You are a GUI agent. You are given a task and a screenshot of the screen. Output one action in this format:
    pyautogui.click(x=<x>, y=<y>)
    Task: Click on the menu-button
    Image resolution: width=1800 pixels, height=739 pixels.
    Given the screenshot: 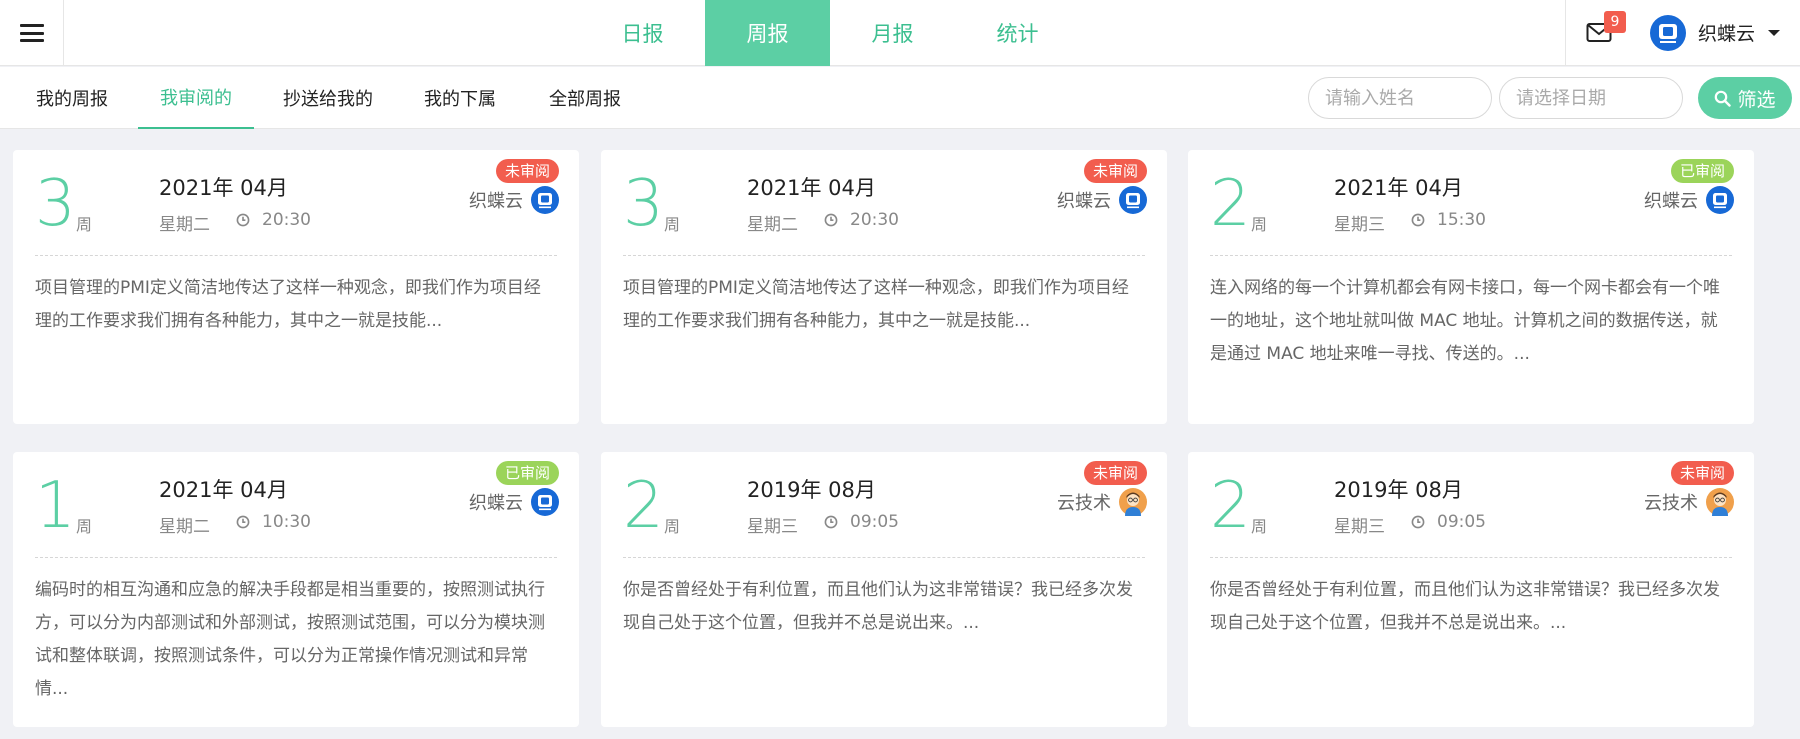 What is the action you would take?
    pyautogui.click(x=32, y=33)
    